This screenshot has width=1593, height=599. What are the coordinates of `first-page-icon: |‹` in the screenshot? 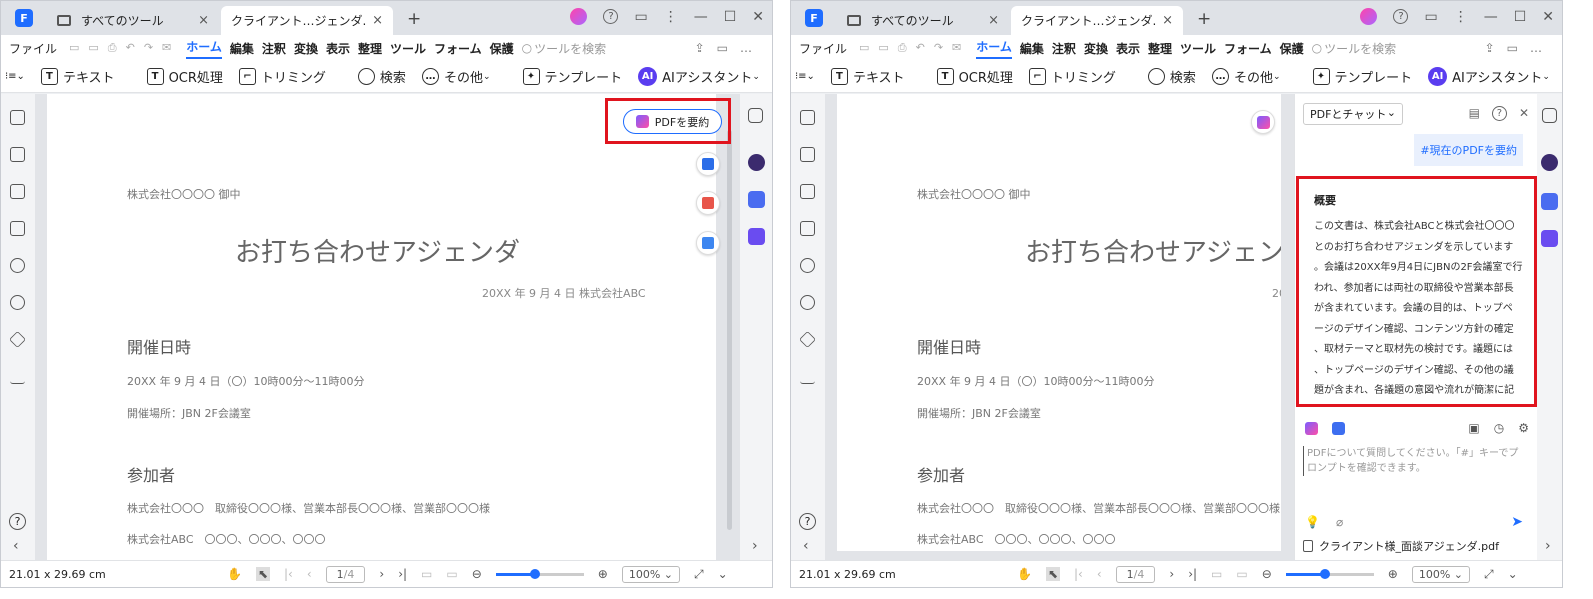 It's located at (288, 574).